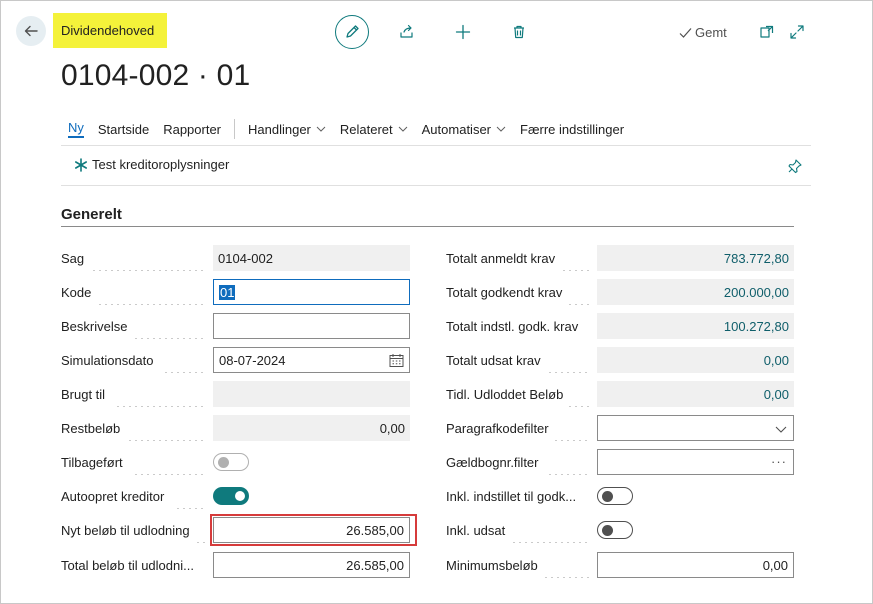 This screenshot has height=604, width=873. What do you see at coordinates (227, 292) in the screenshot?
I see `field-kode-value: 01` at bounding box center [227, 292].